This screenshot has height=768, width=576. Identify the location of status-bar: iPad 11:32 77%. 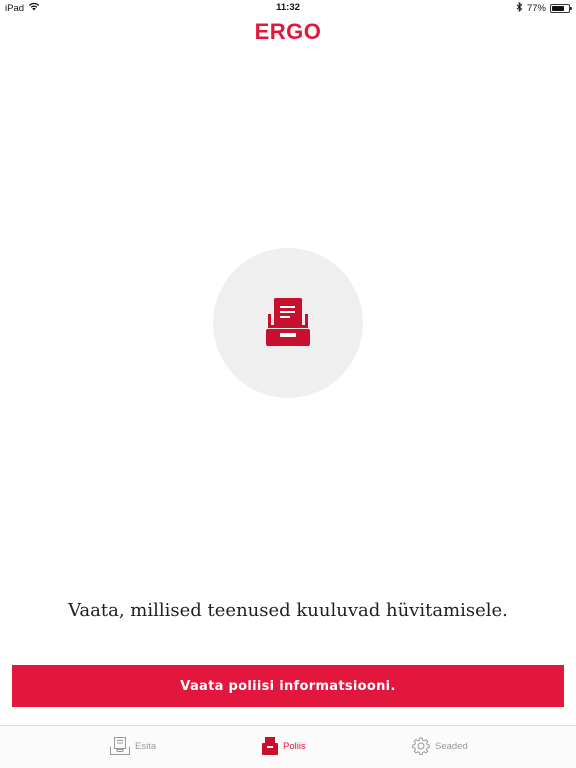
(288, 8).